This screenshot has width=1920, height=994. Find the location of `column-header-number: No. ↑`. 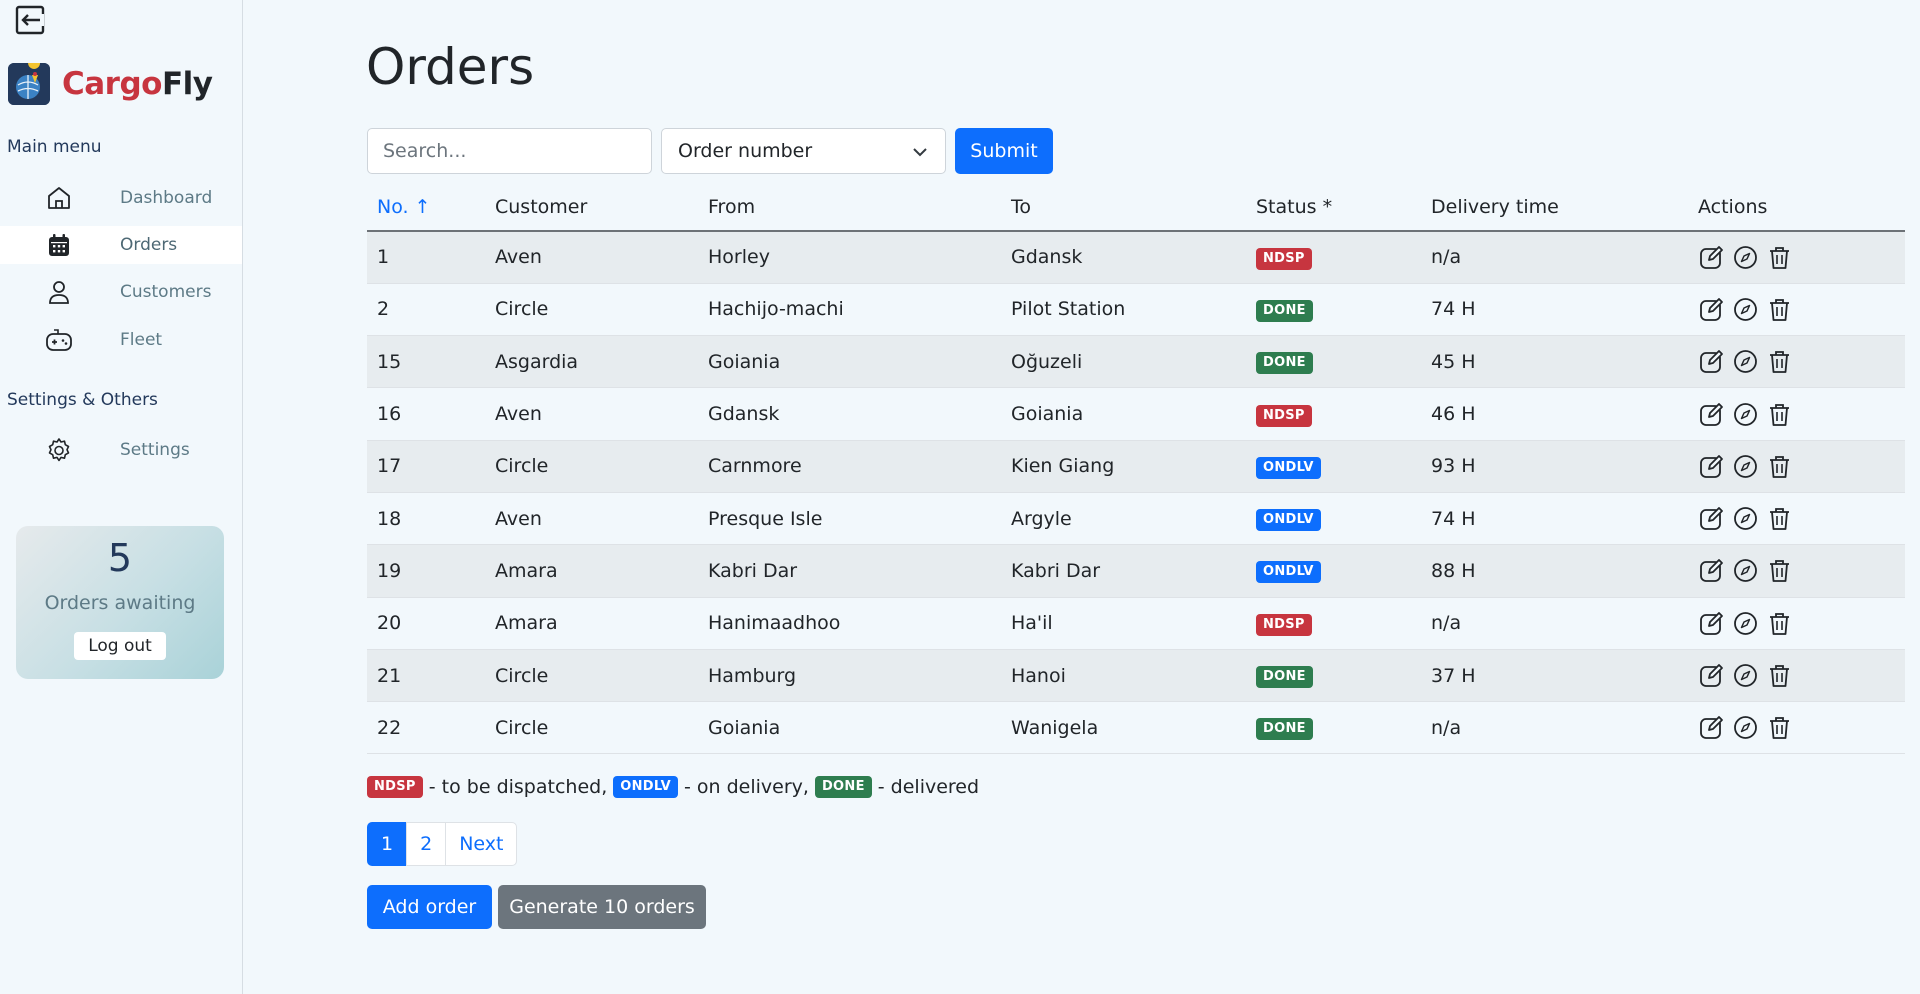

column-header-number: No. ↑ is located at coordinates (426, 208).